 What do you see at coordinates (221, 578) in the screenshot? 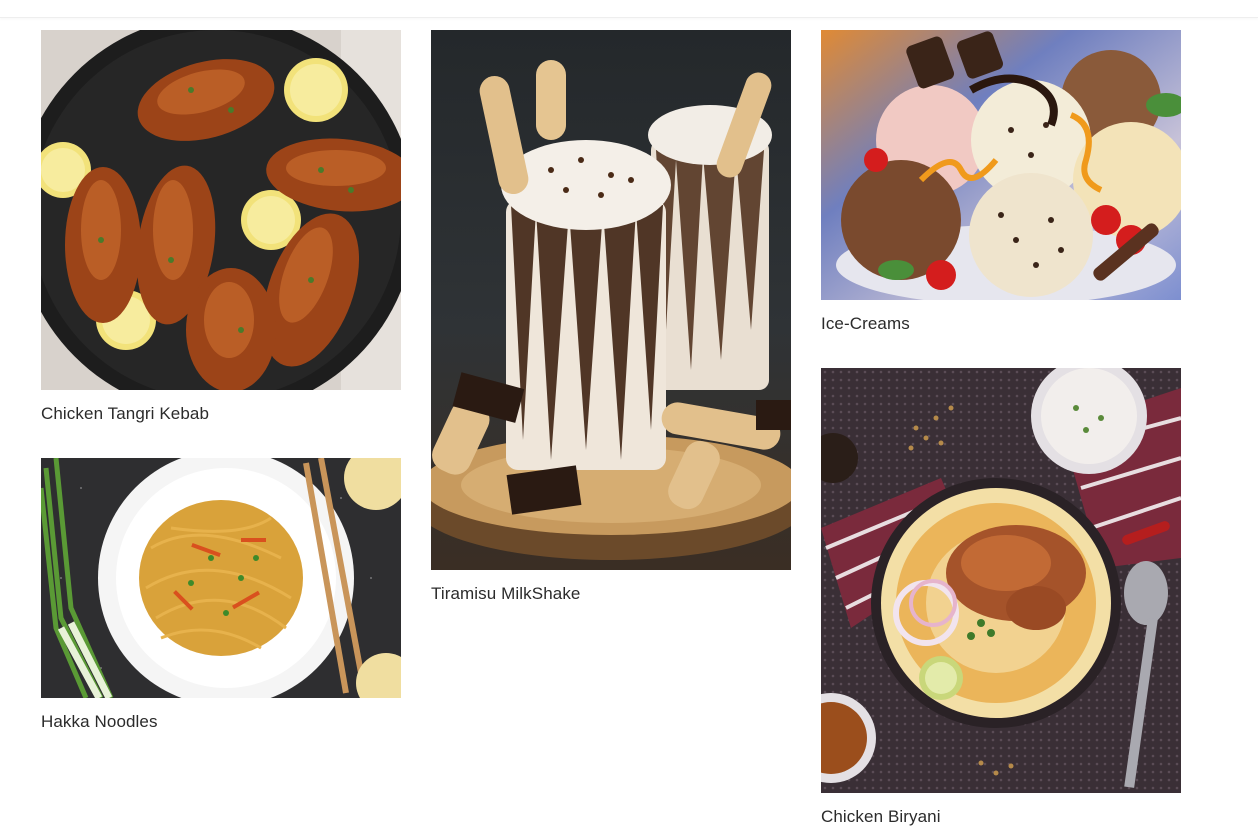
I see `hakka-noodles-image` at bounding box center [221, 578].